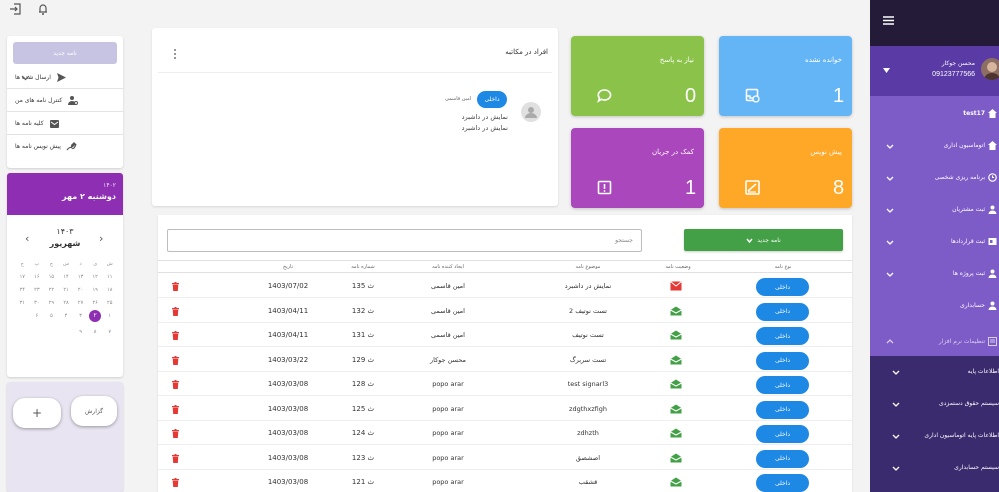 The height and width of the screenshot is (492, 999). I want to click on search-input: جستجو, so click(404, 240).